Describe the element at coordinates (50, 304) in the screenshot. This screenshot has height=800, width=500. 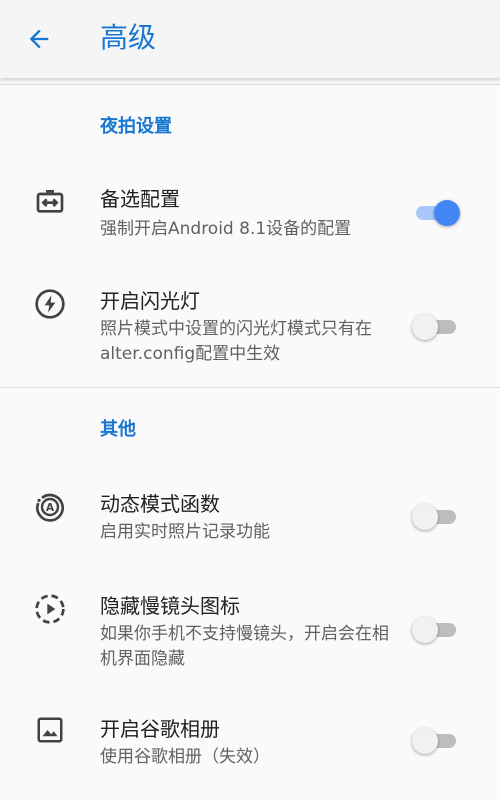
I see `flash-icon` at that location.